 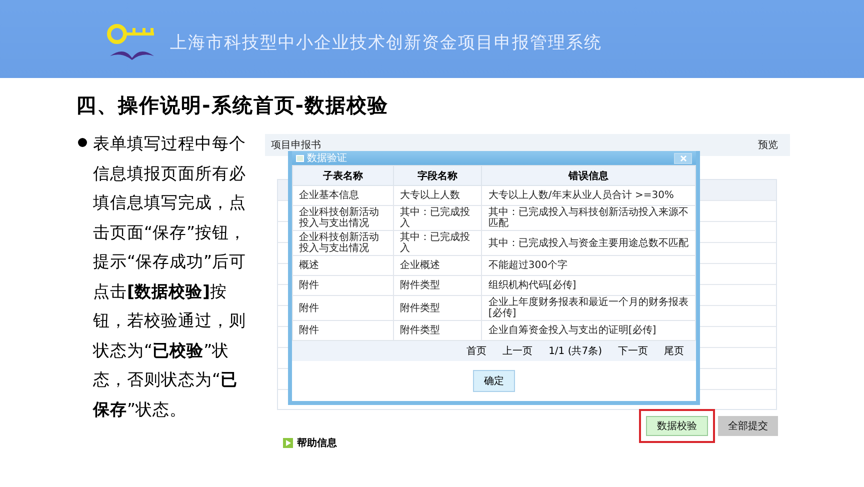 I want to click on table-cell: 企业上年度财务报表和最近一个月的财务报表[必传], so click(x=589, y=308).